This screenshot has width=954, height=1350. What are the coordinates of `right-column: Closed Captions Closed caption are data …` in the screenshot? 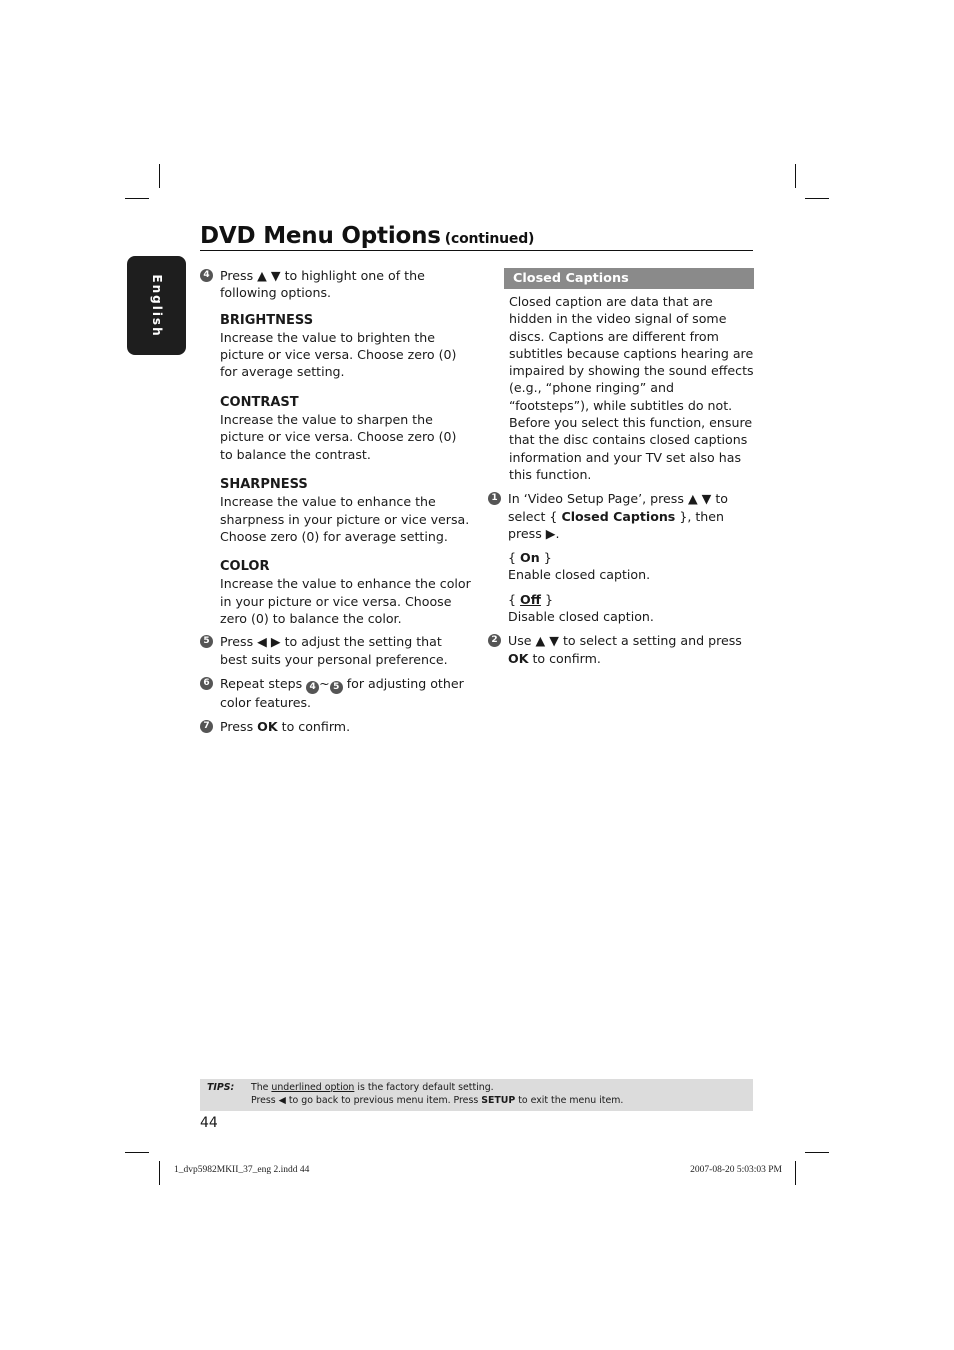 It's located at (621, 471).